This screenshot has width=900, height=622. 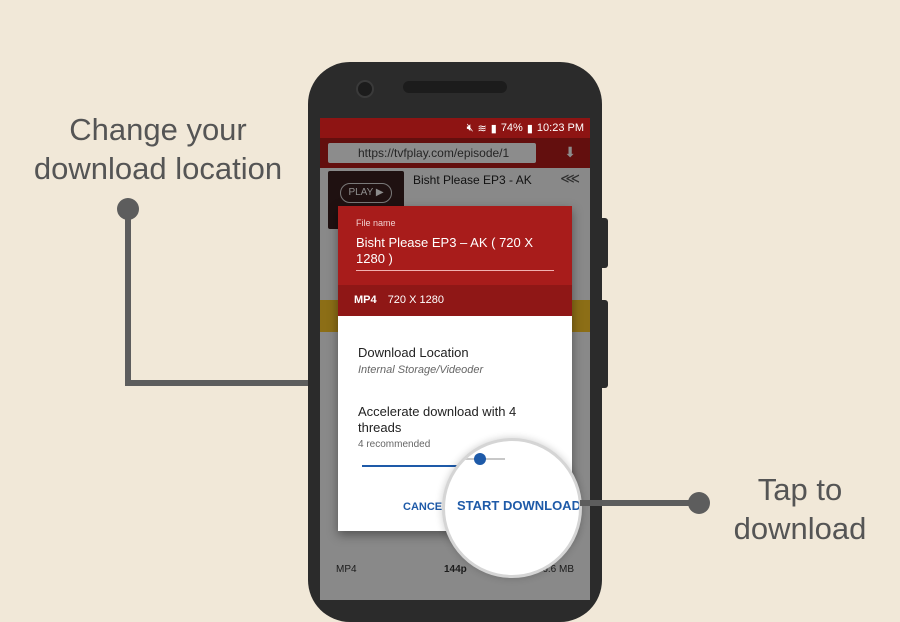 What do you see at coordinates (376, 223) in the screenshot?
I see `file-name-label: File name` at bounding box center [376, 223].